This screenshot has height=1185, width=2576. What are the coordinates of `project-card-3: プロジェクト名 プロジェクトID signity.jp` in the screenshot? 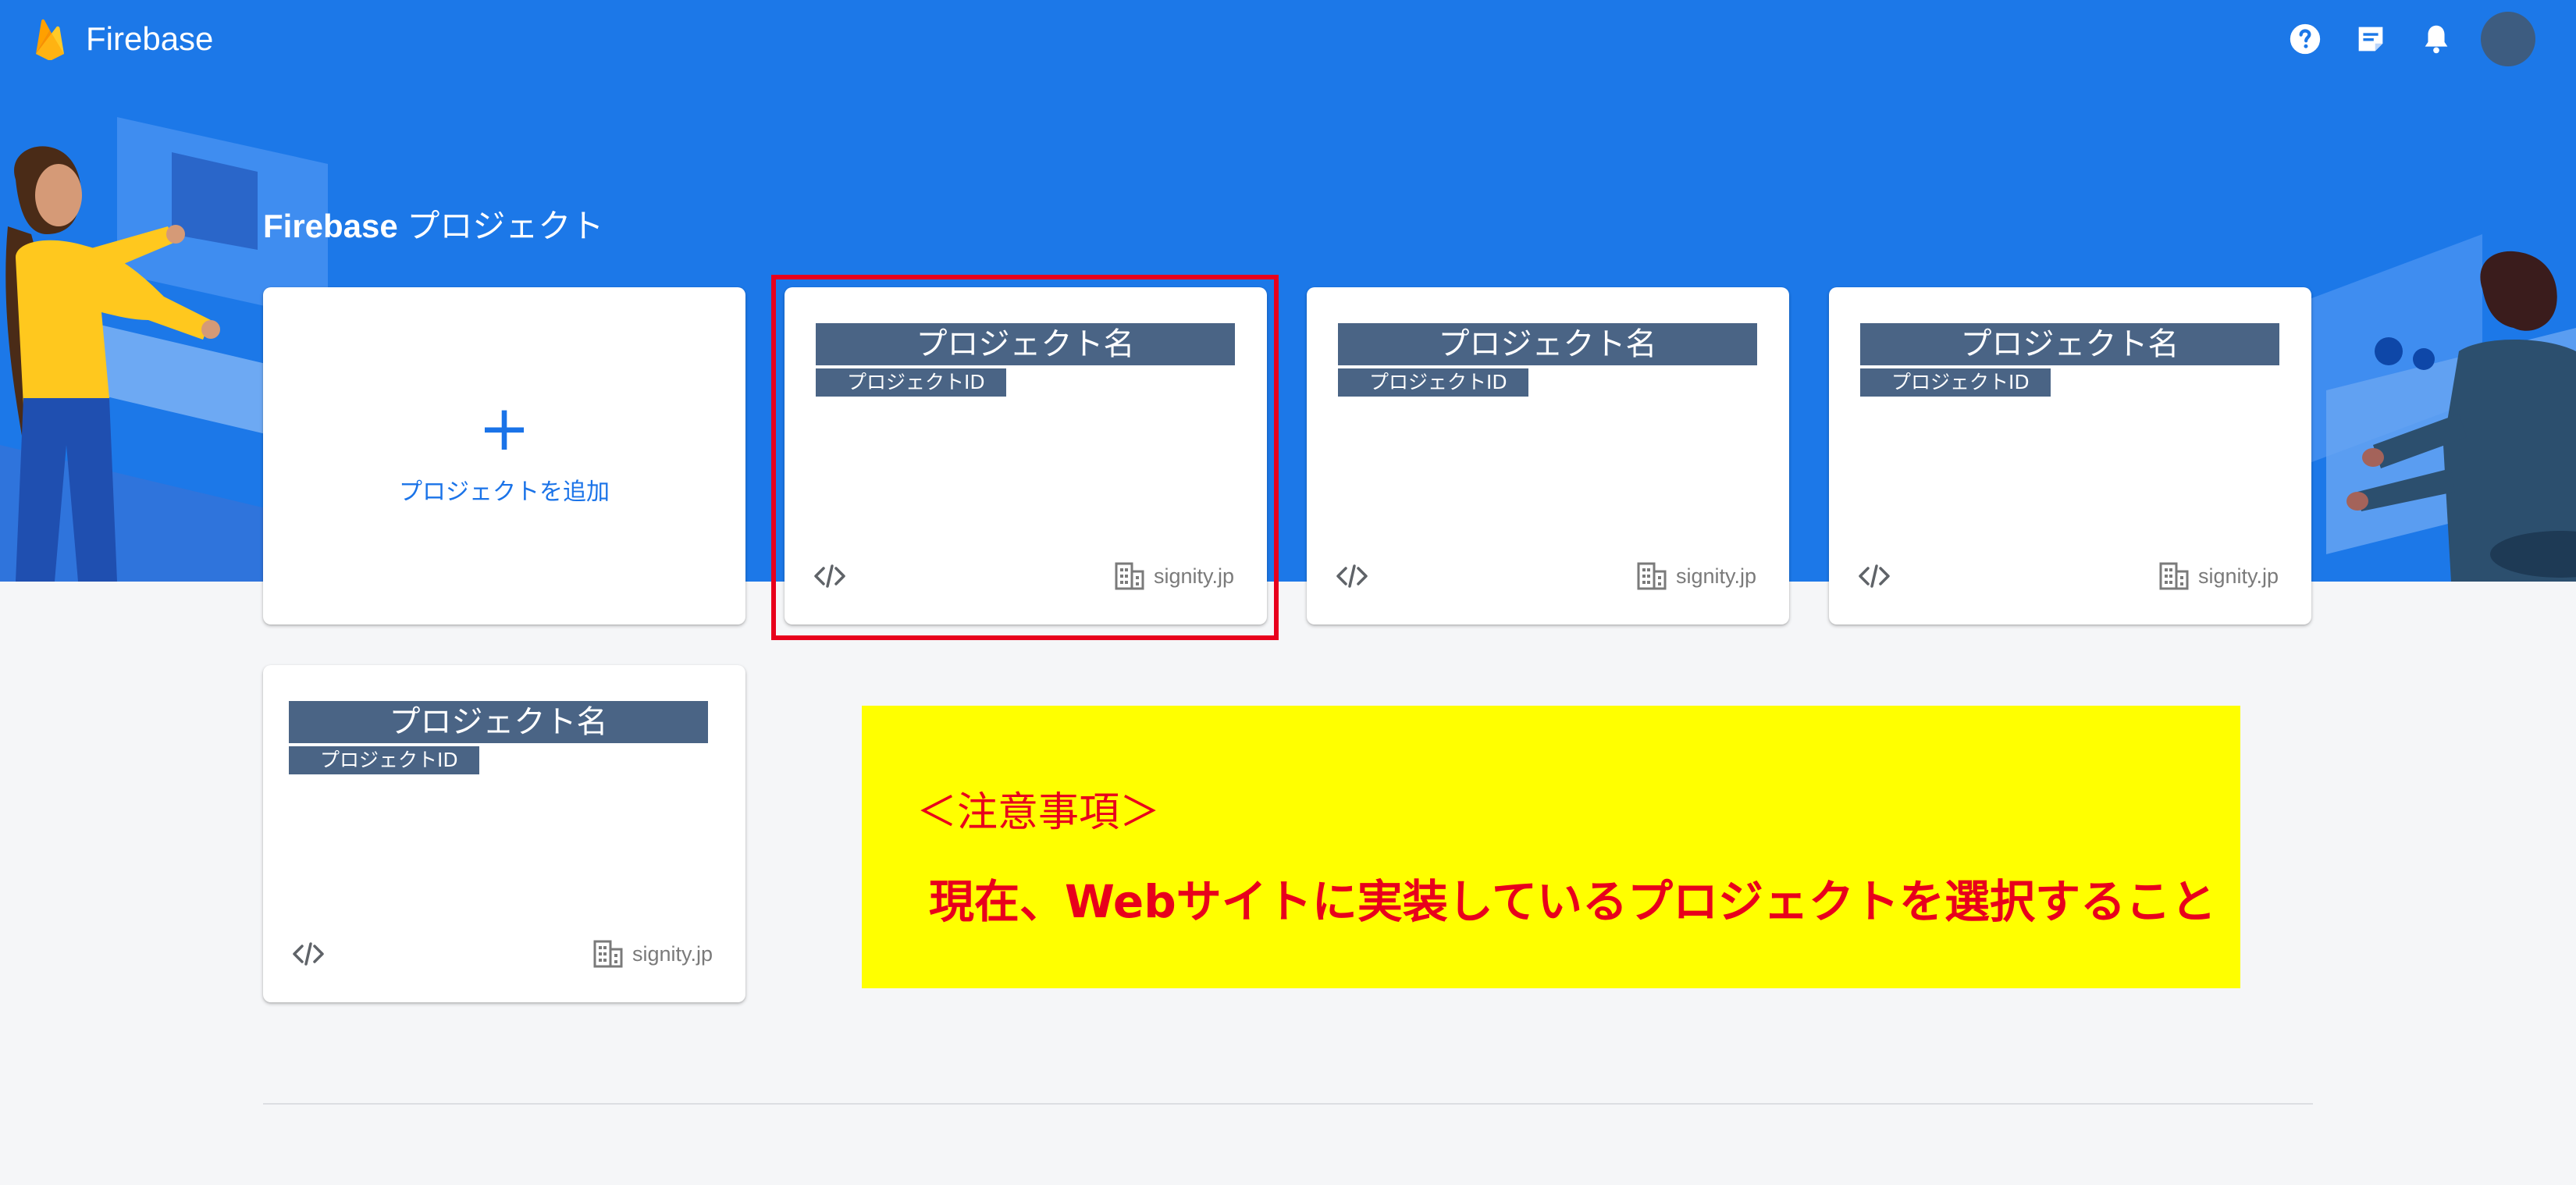 It's located at (2070, 456).